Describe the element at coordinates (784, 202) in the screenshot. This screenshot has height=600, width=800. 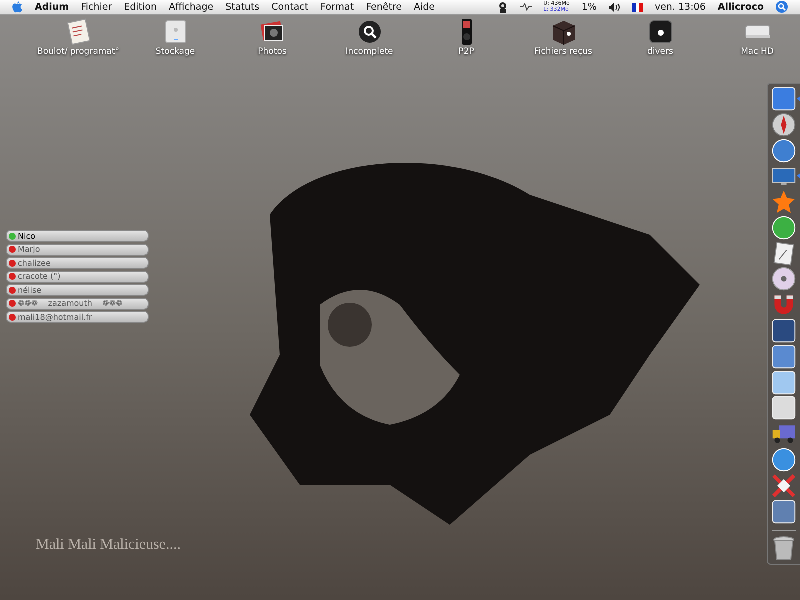
I see `star-icon` at that location.